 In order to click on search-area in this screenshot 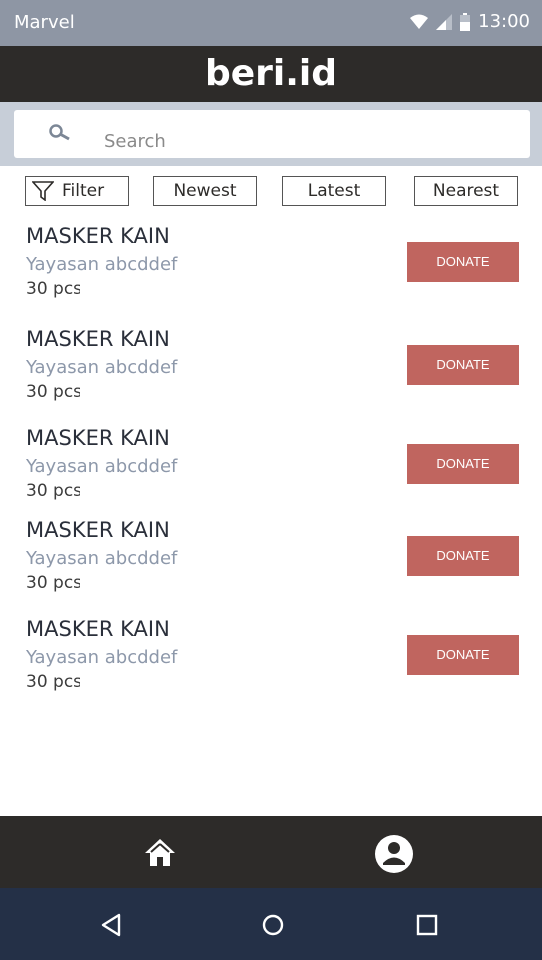, I will do `click(271, 134)`.